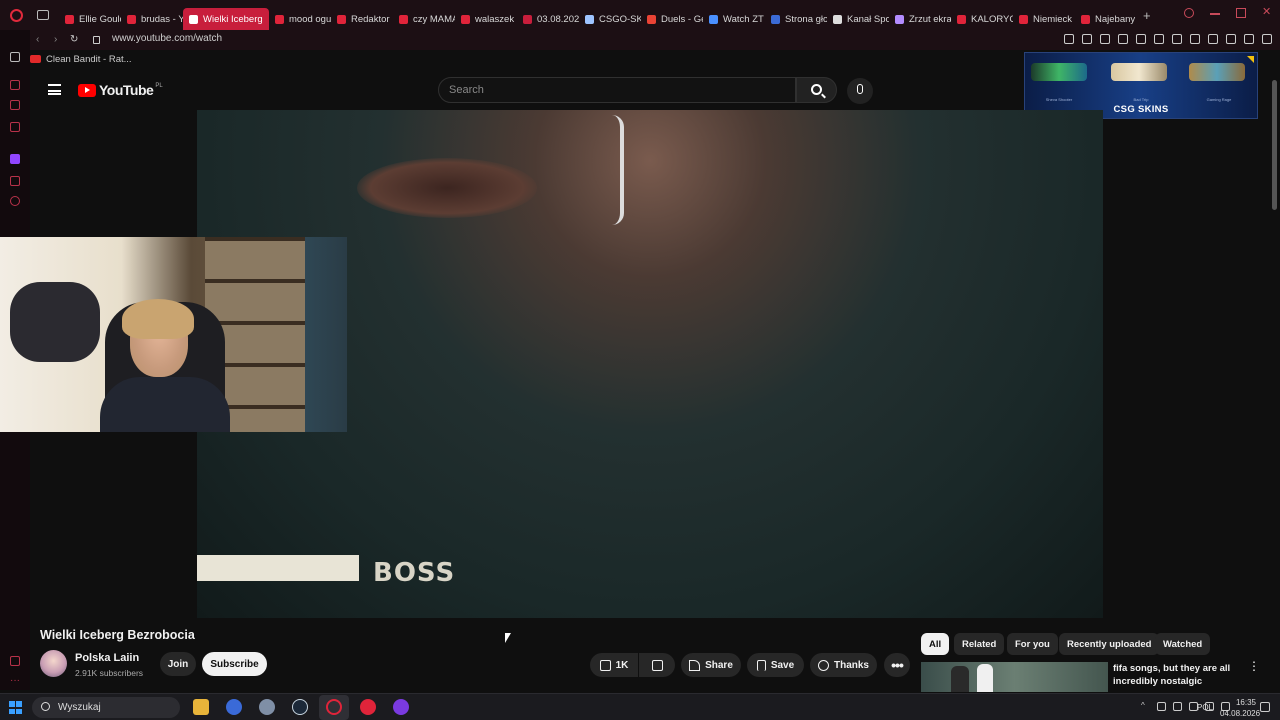  I want to click on more-actions-button: •••, so click(897, 665).